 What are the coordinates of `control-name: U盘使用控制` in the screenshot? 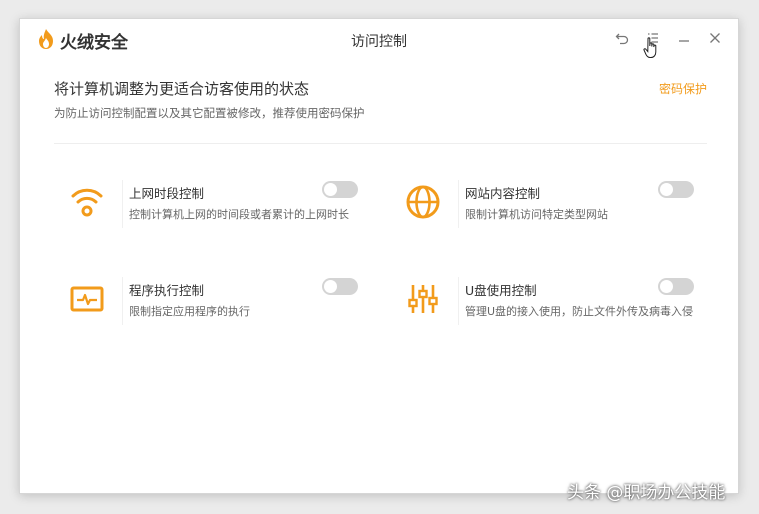 It's located at (501, 290).